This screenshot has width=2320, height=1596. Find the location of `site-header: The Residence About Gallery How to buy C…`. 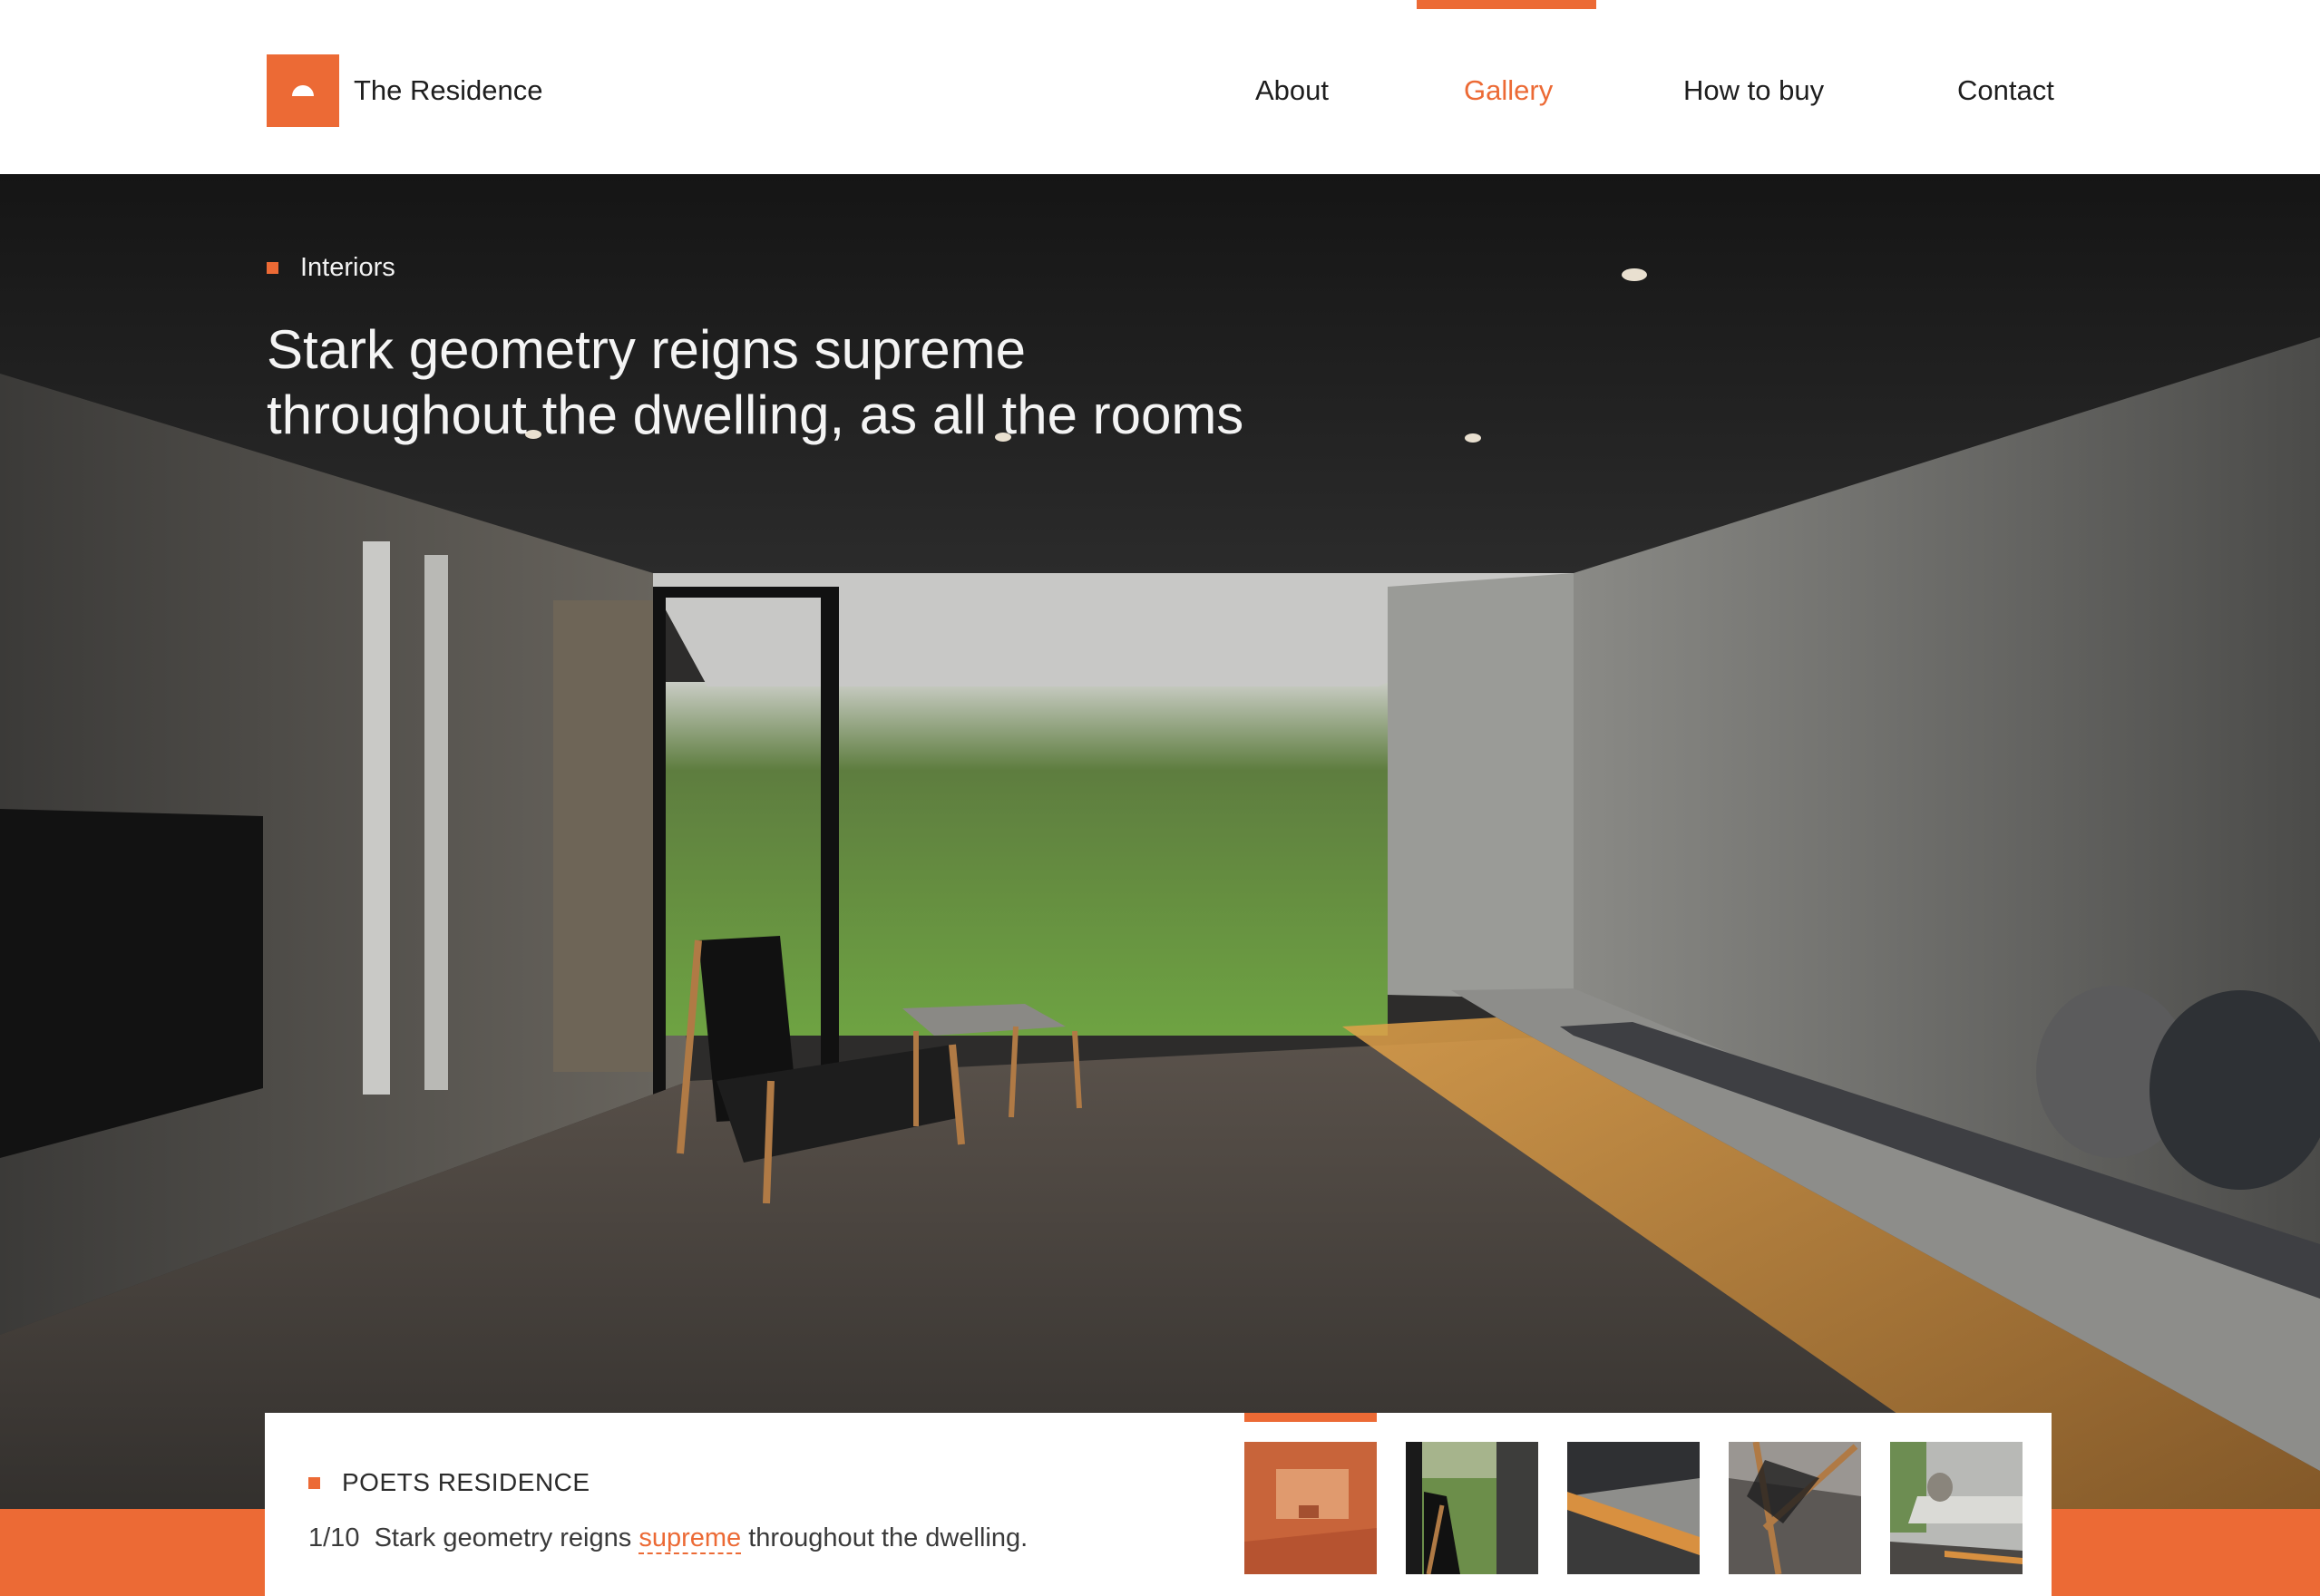

site-header: The Residence About Gallery How to buy C… is located at coordinates (1160, 87).